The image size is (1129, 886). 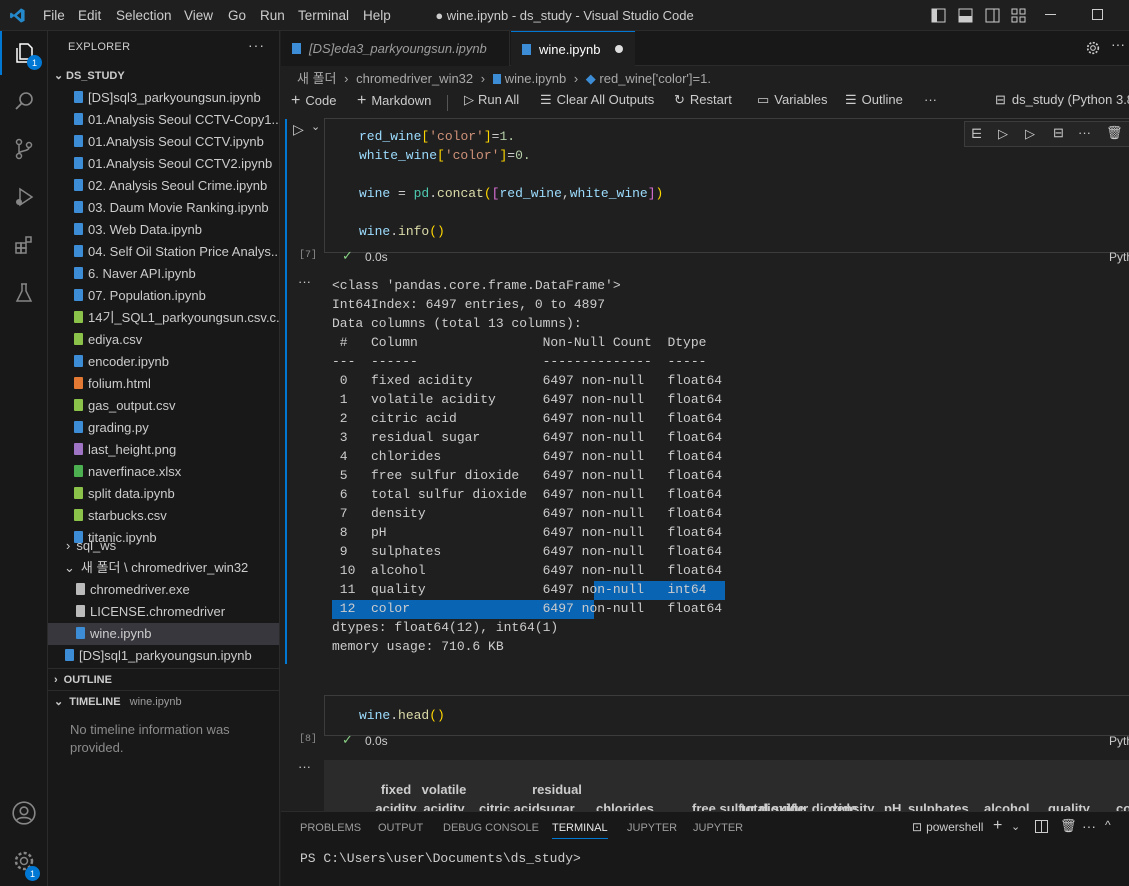 What do you see at coordinates (163, 679) in the screenshot?
I see `outline-section: › OUTLINE` at bounding box center [163, 679].